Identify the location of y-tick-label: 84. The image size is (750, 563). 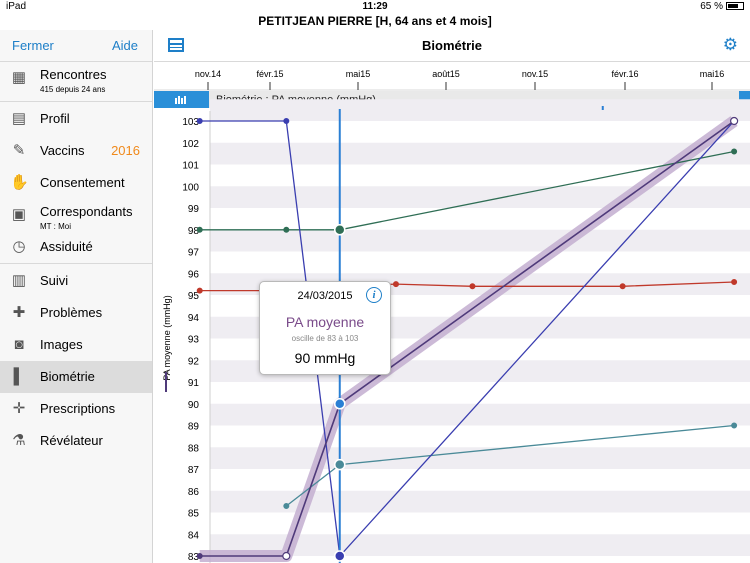
(194, 535).